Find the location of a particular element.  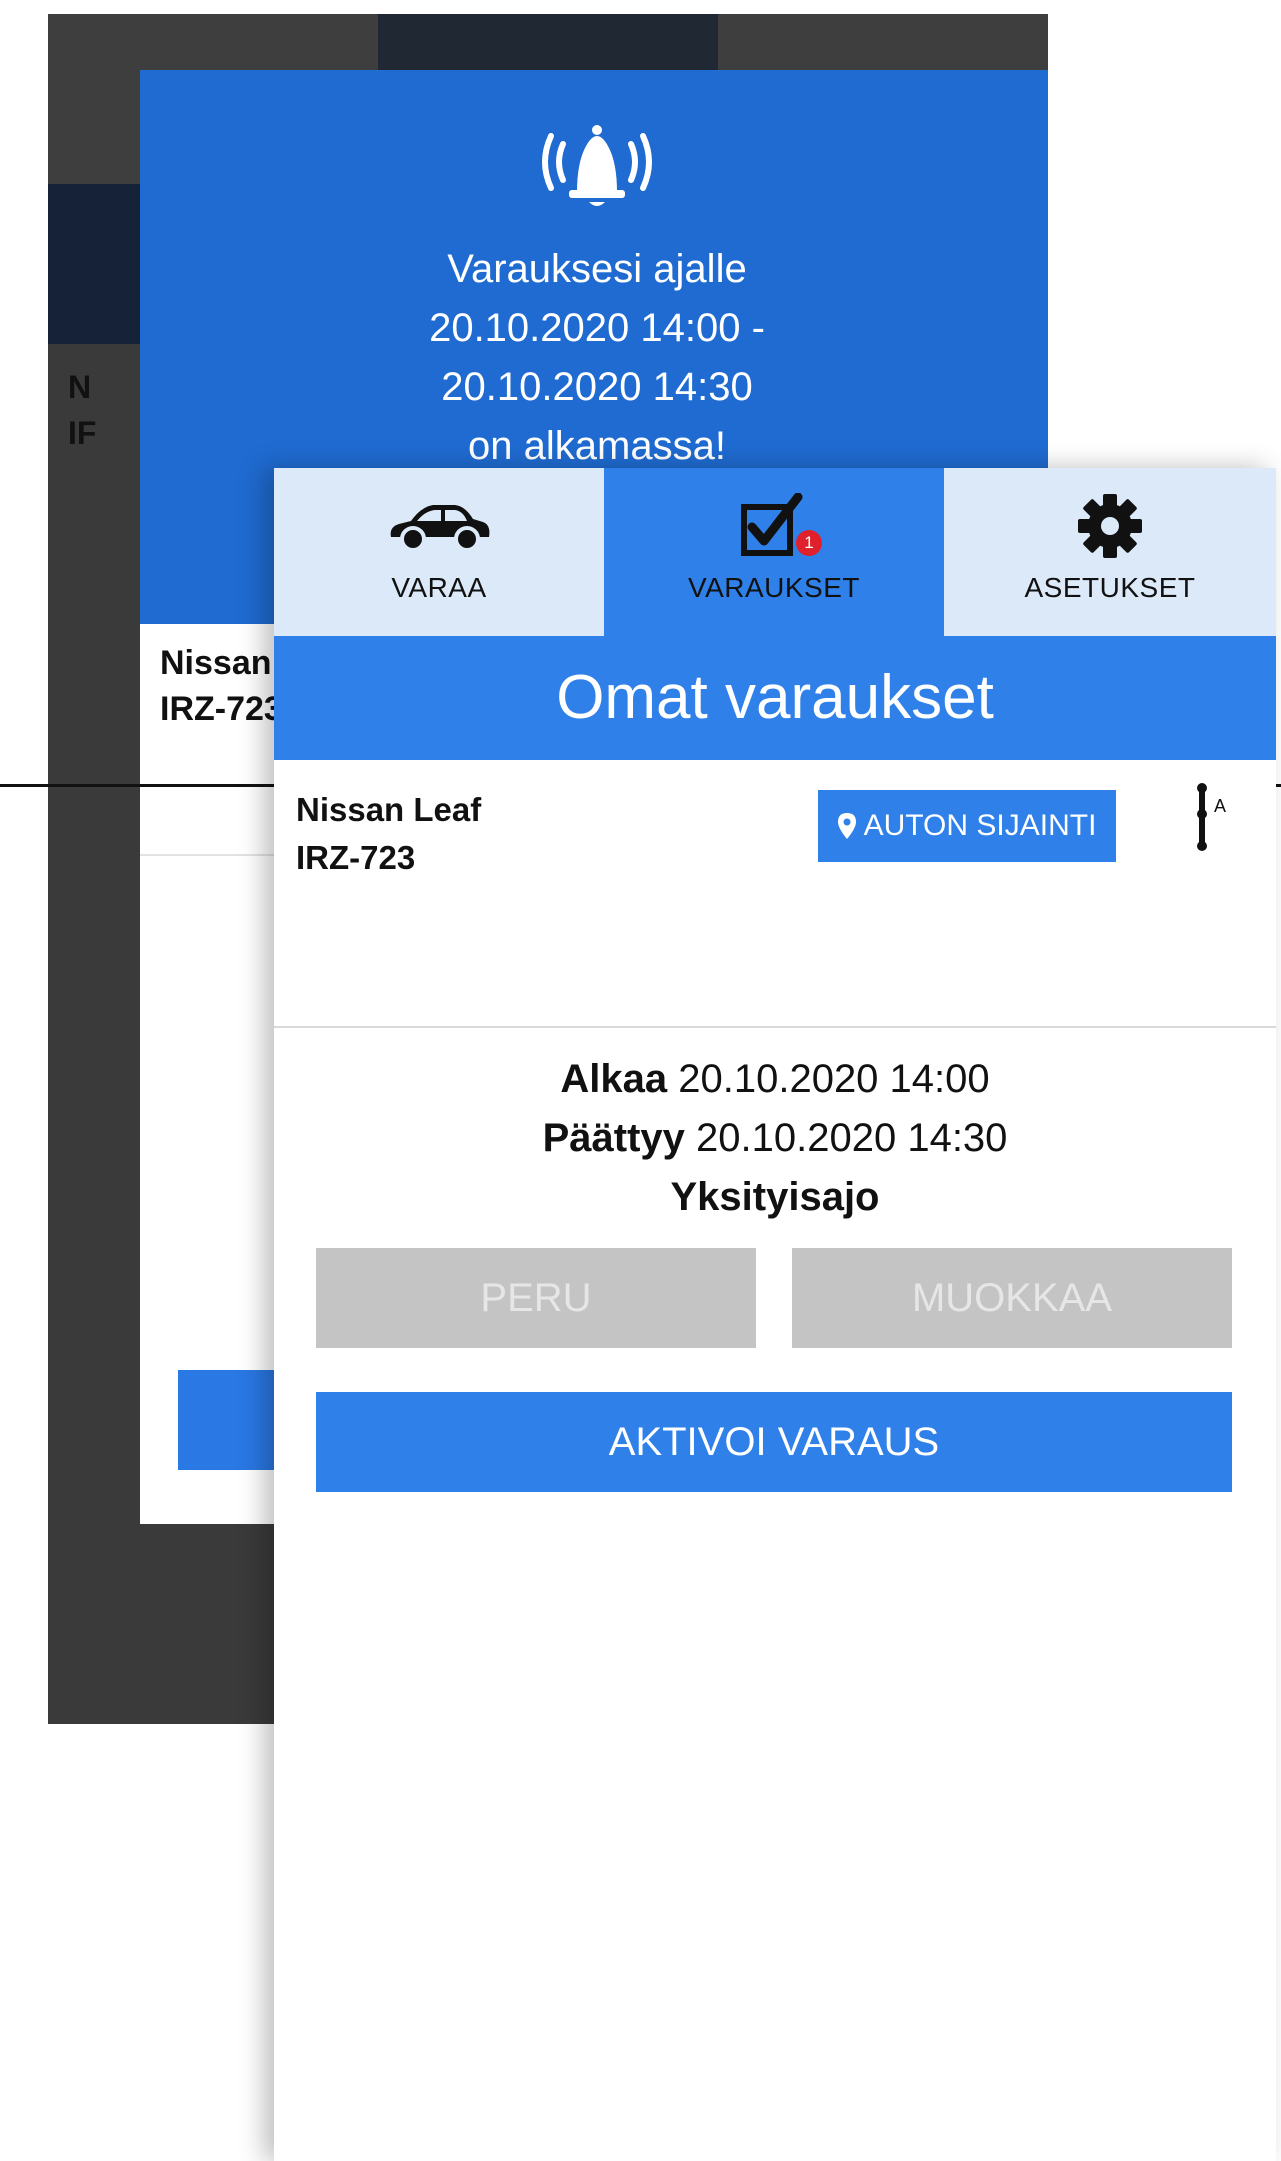

car-location-button: AUTON SIJAINTI is located at coordinates (967, 826).